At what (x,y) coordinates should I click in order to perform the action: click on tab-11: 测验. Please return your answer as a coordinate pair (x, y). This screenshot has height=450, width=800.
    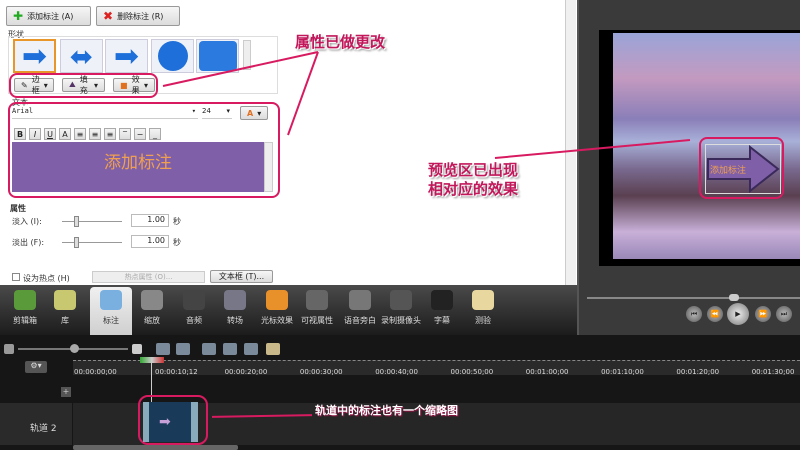
    Looking at the image, I should click on (483, 308).